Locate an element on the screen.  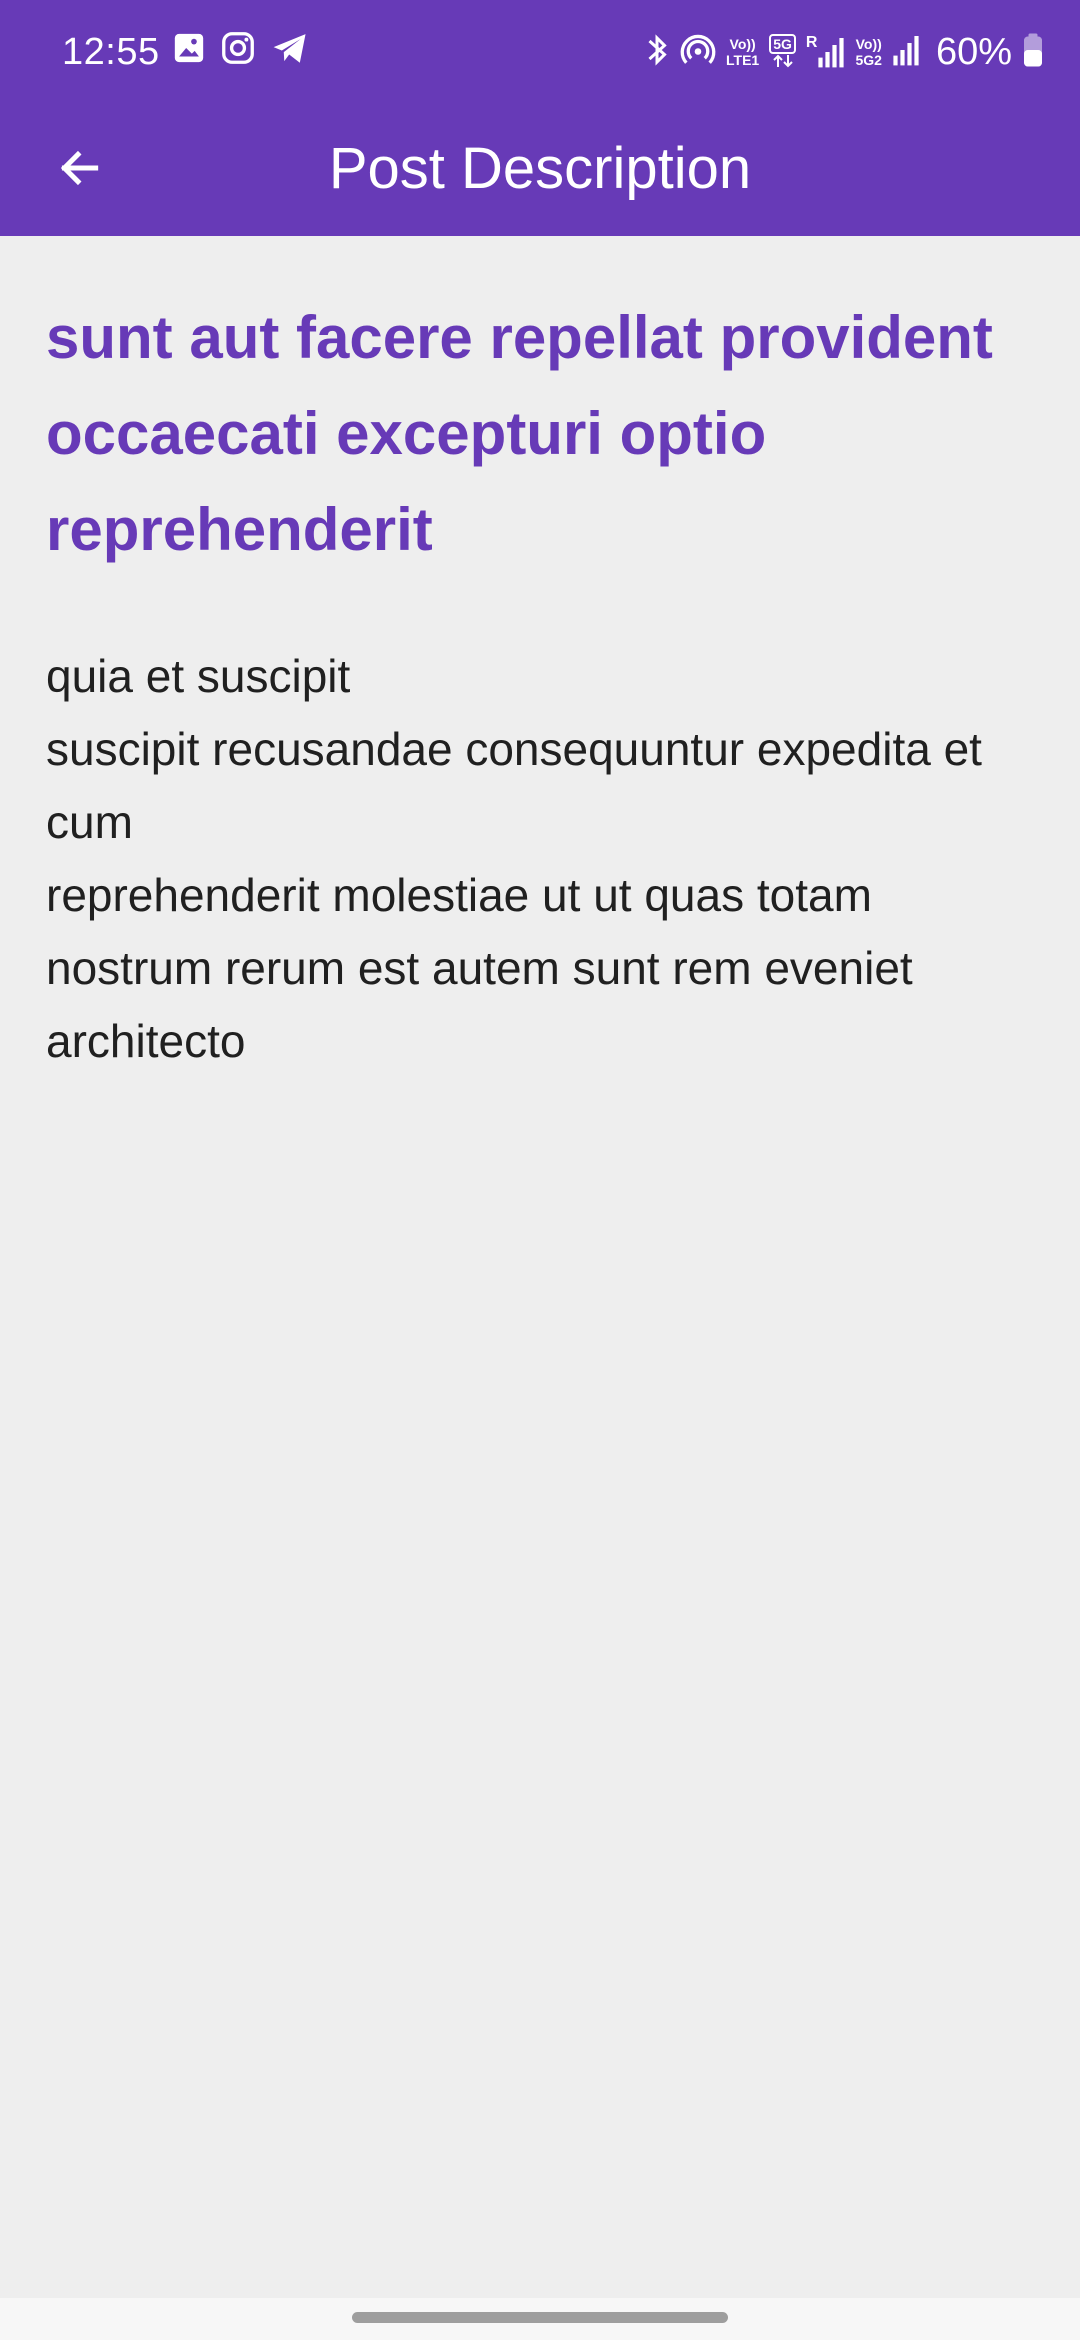
page-title: Post Description is located at coordinates (540, 168).